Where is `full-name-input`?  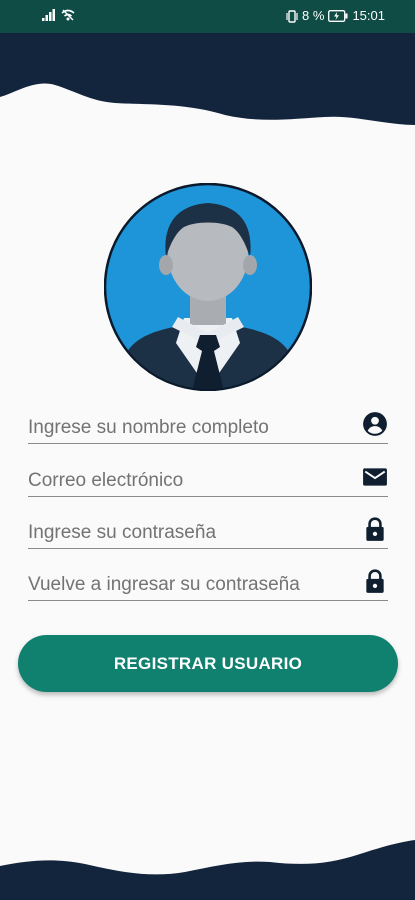 full-name-input is located at coordinates (188, 428).